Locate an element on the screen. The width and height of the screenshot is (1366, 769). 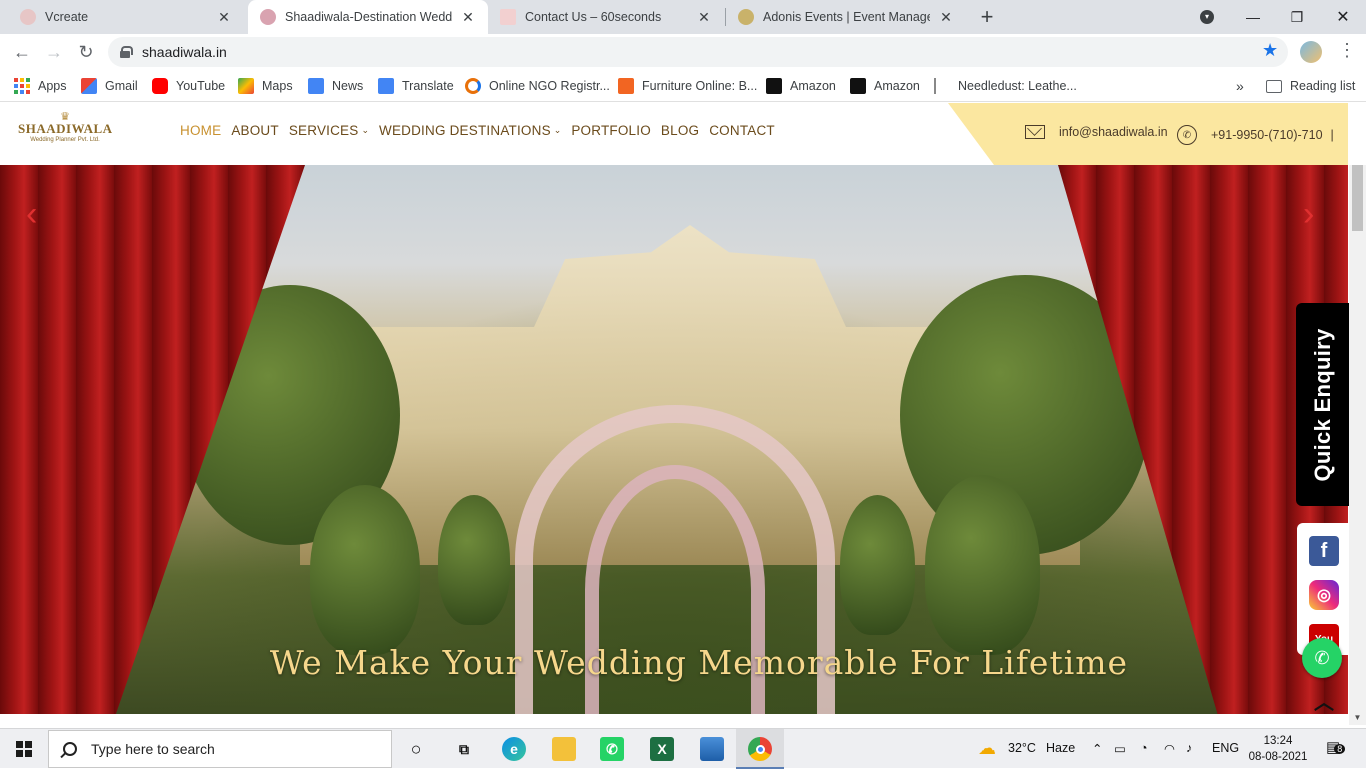
lock-icon is located at coordinates (126, 52).